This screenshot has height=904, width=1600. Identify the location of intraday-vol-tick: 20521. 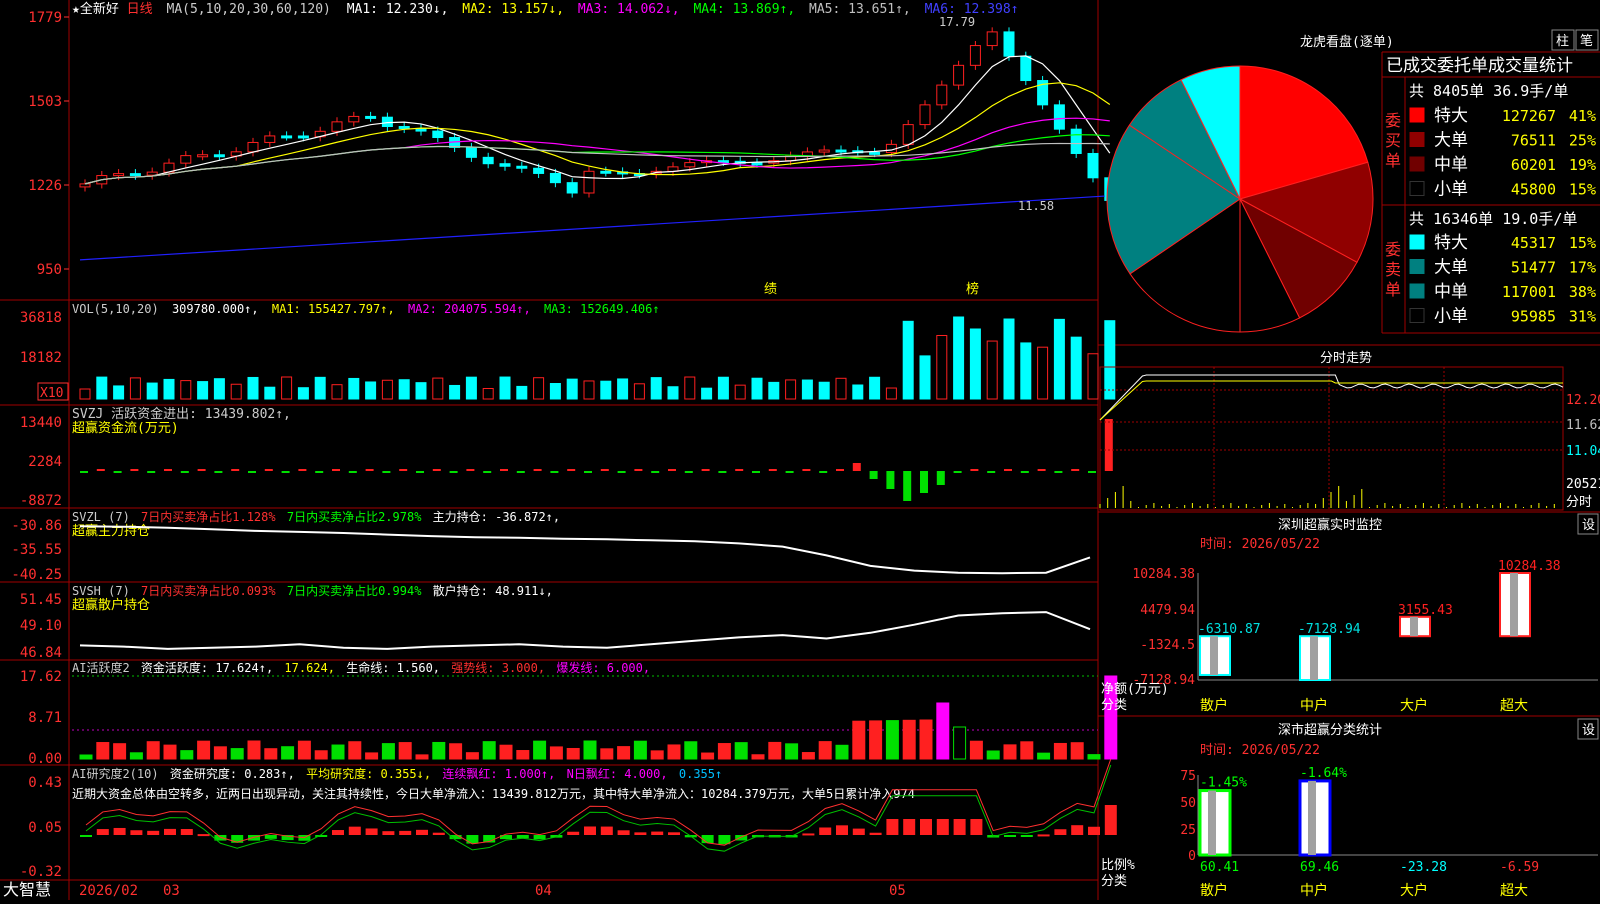
(1583, 484).